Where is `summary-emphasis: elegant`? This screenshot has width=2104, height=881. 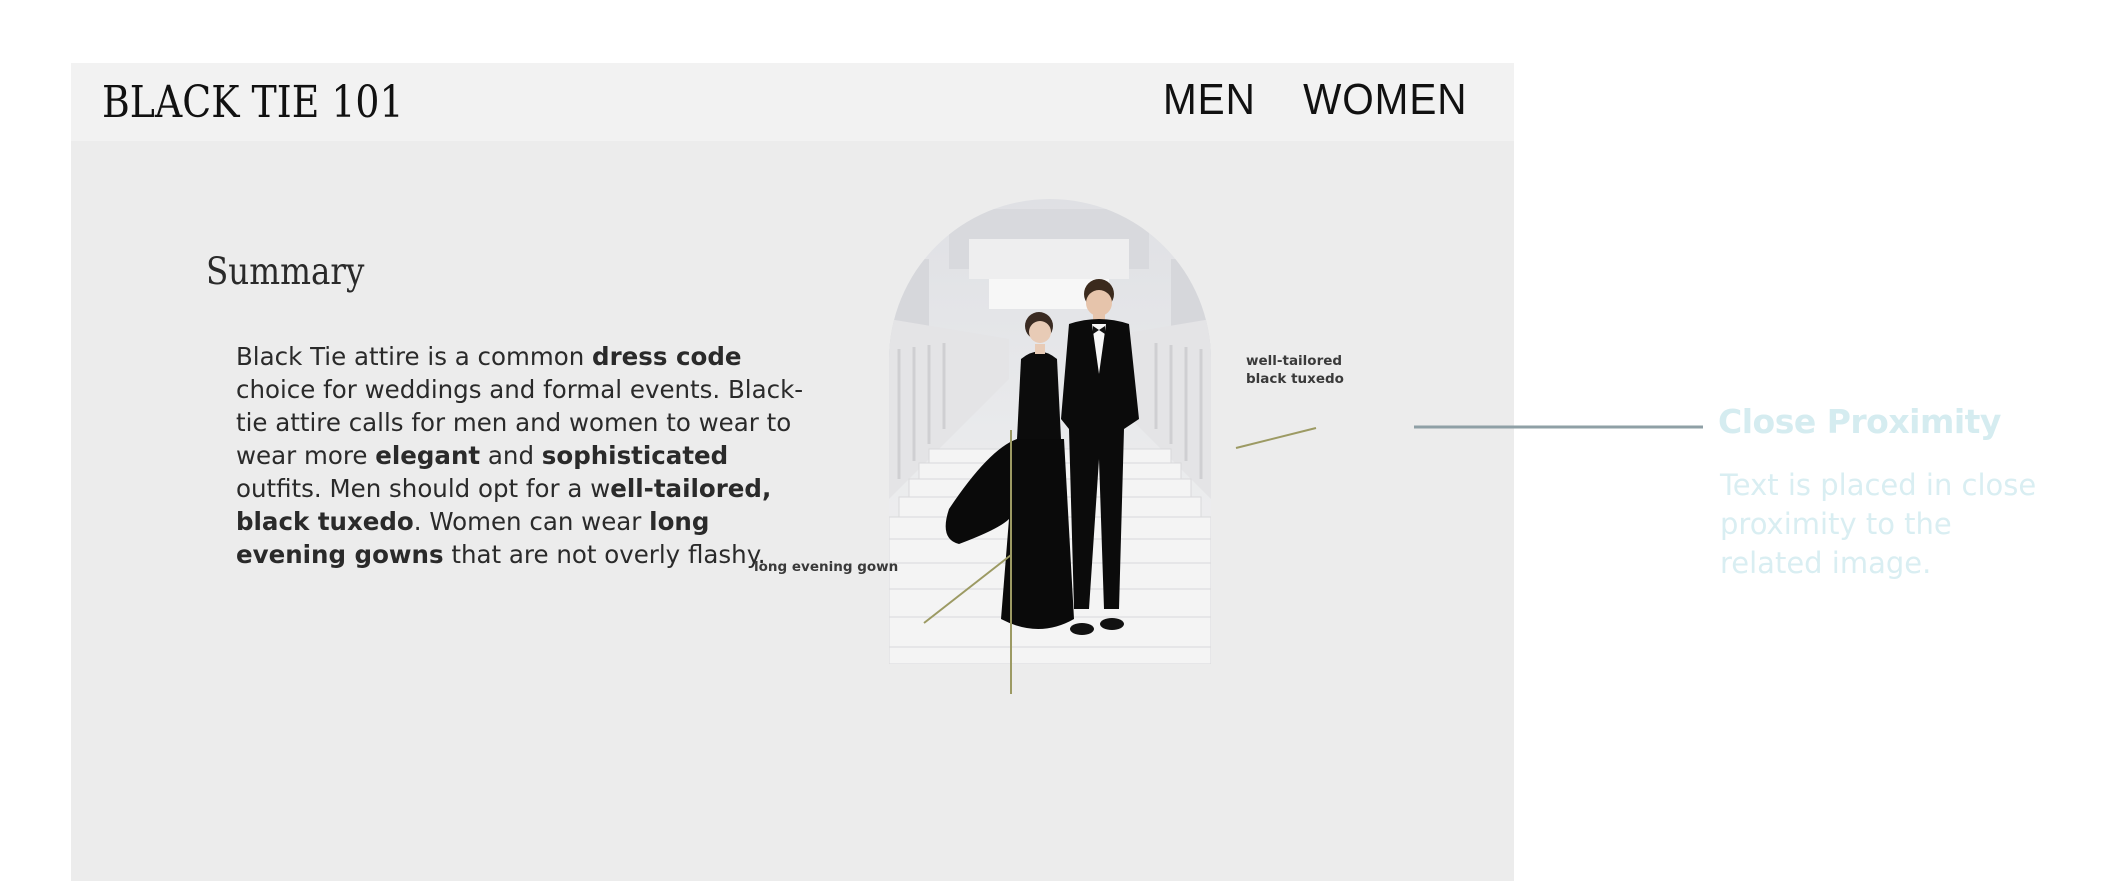
summary-emphasis: elegant is located at coordinates (428, 455).